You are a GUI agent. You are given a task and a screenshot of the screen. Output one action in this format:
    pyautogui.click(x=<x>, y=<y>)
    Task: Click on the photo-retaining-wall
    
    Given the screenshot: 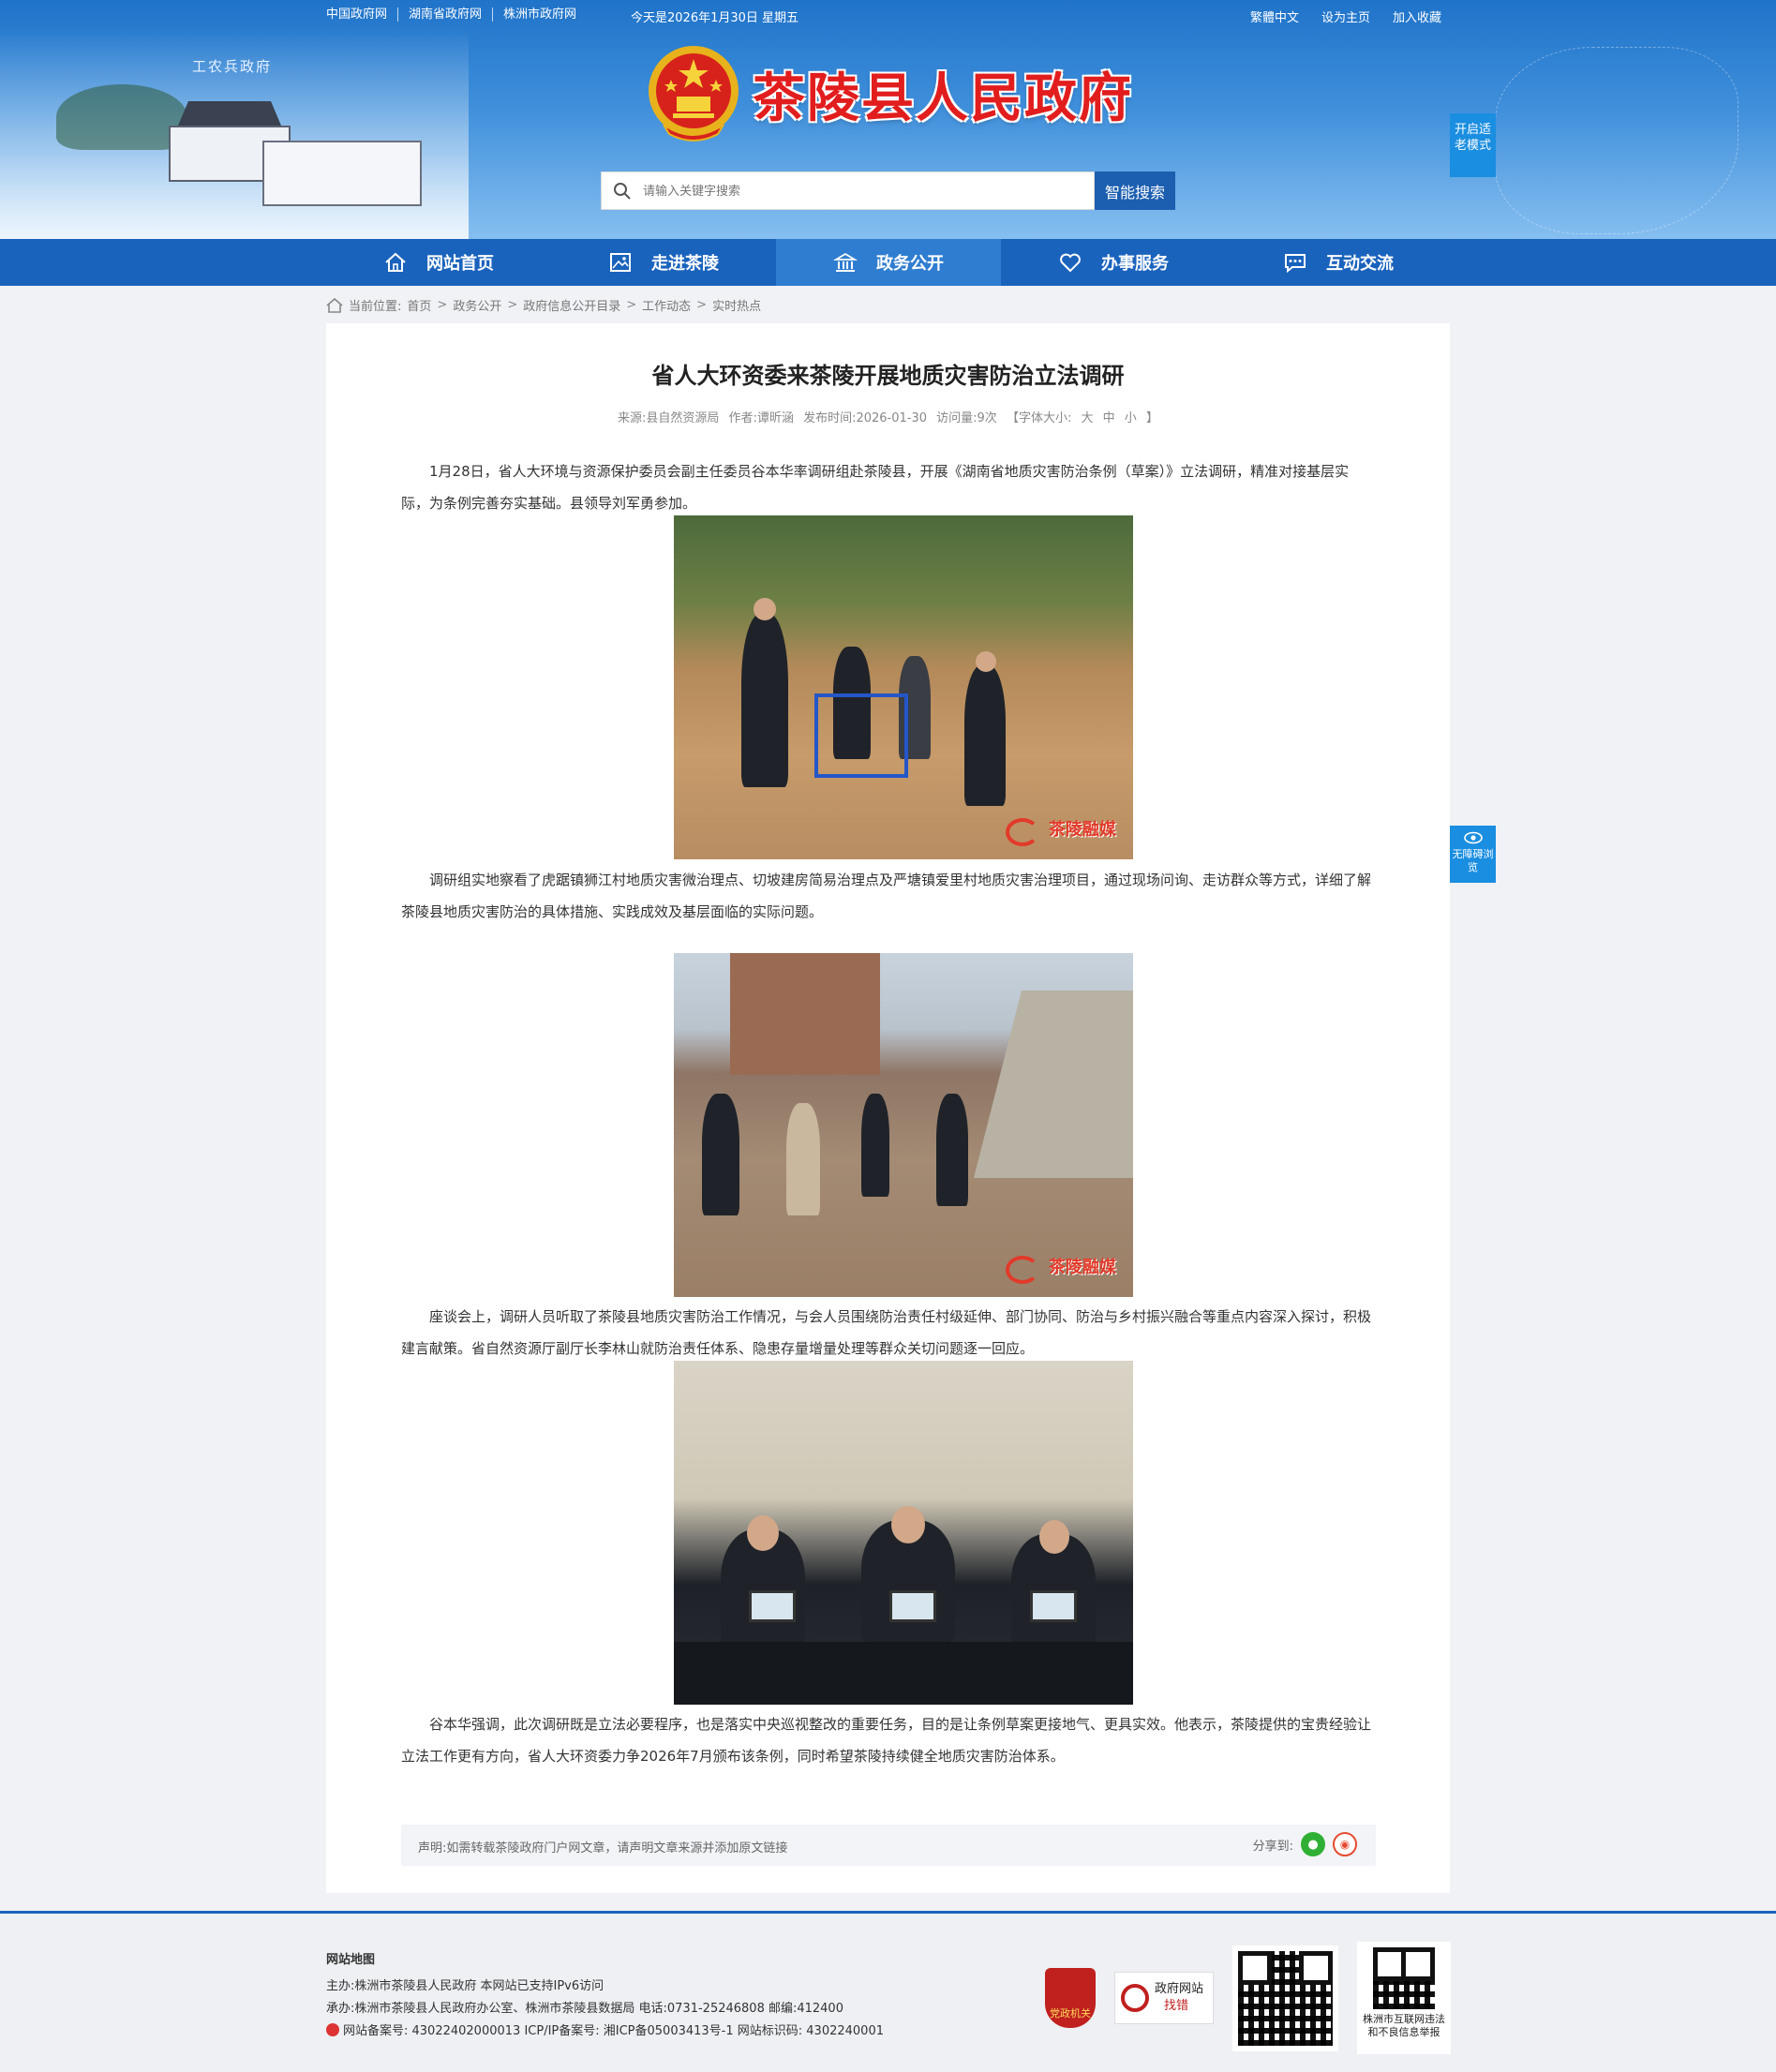 What is the action you would take?
    pyautogui.click(x=1053, y=1084)
    